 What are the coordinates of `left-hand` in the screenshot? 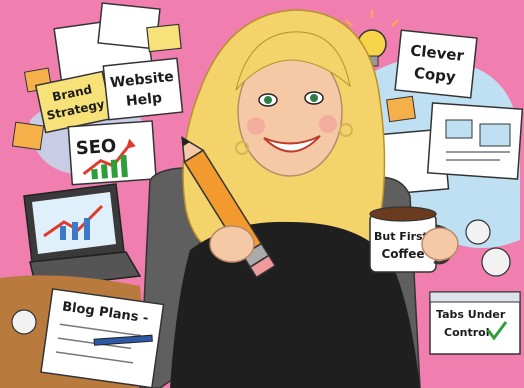 It's located at (232, 244).